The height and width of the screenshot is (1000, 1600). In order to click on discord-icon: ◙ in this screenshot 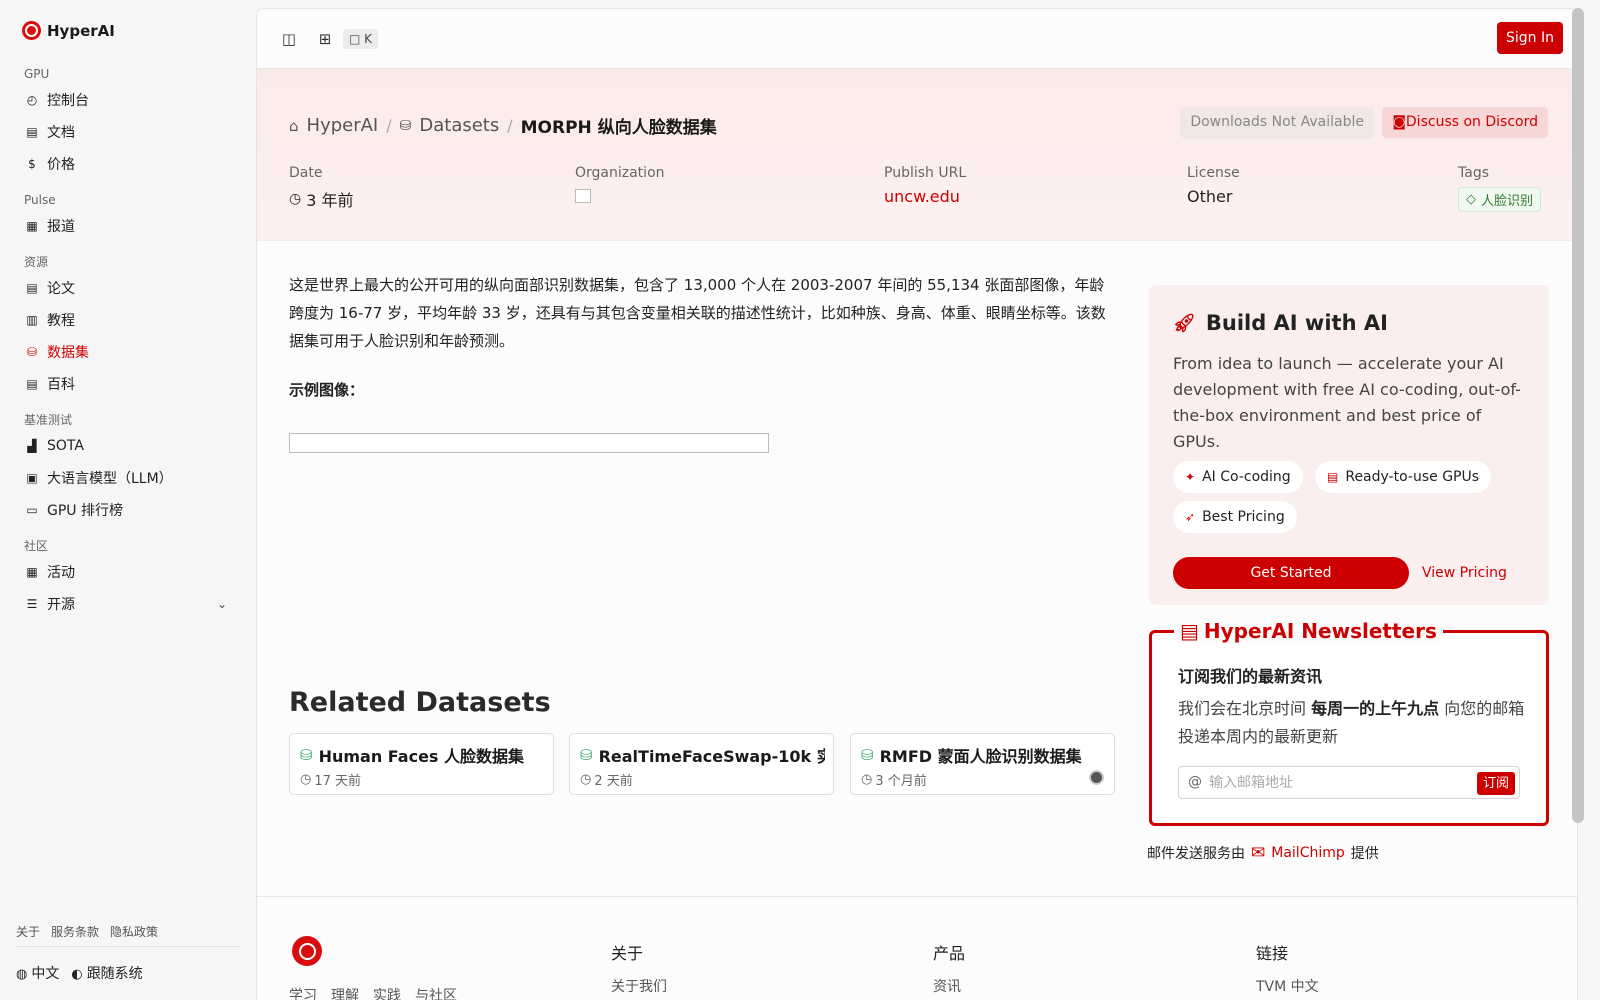, I will do `click(1399, 122)`.